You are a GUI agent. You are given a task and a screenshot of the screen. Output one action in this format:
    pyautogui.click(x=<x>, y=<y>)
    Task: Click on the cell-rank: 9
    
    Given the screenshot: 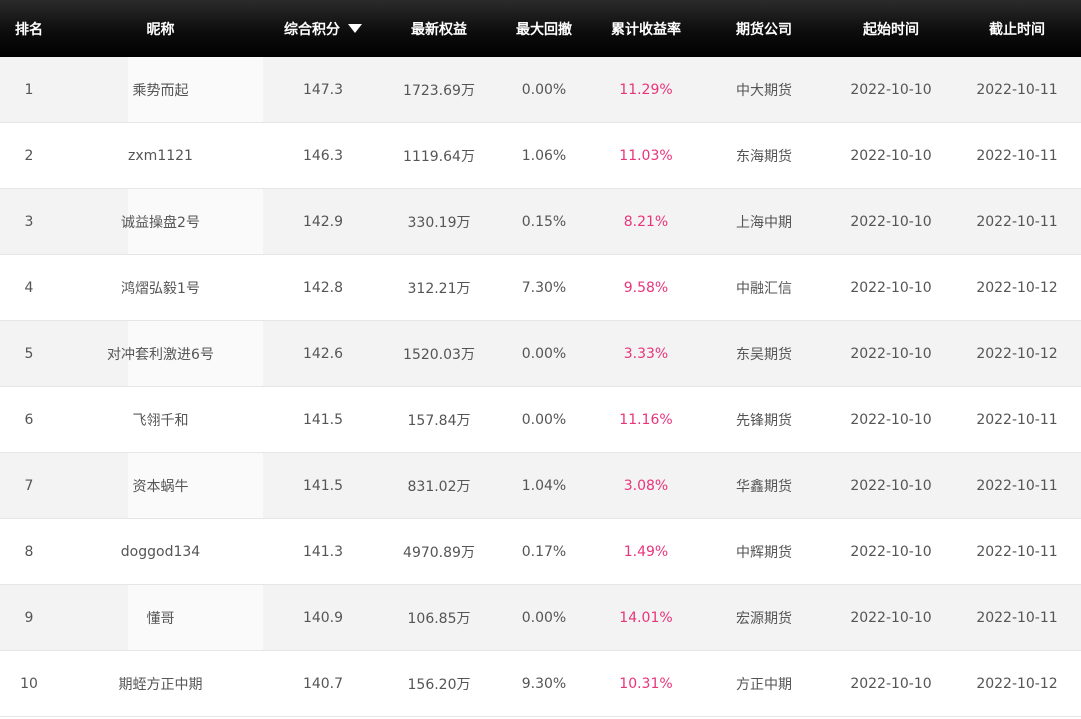 What is the action you would take?
    pyautogui.click(x=29, y=617)
    